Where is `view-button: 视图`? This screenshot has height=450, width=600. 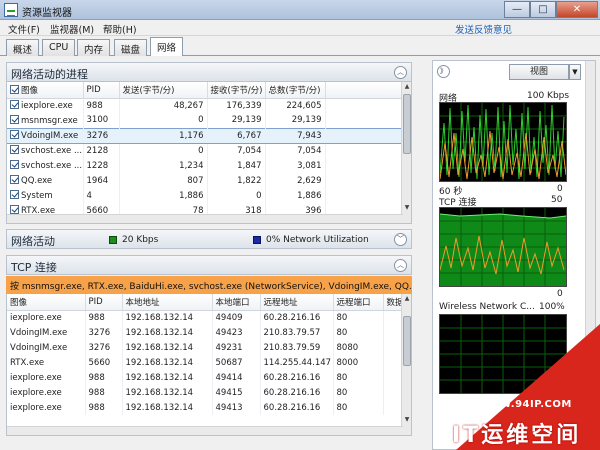
view-button: 视图 is located at coordinates (539, 72).